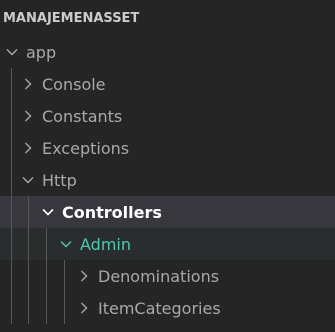  I want to click on tree-item-label: Admin, so click(105, 244).